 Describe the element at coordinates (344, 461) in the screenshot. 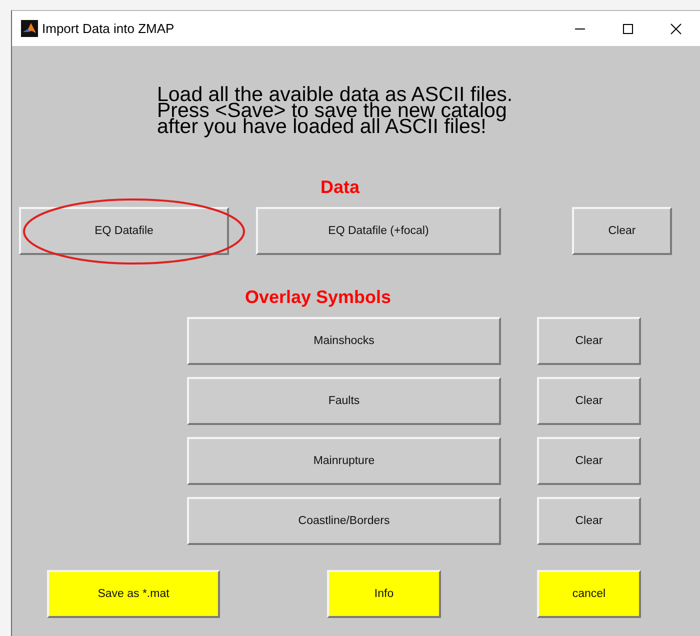

I see `overlay-load-button: Mainrupture` at that location.